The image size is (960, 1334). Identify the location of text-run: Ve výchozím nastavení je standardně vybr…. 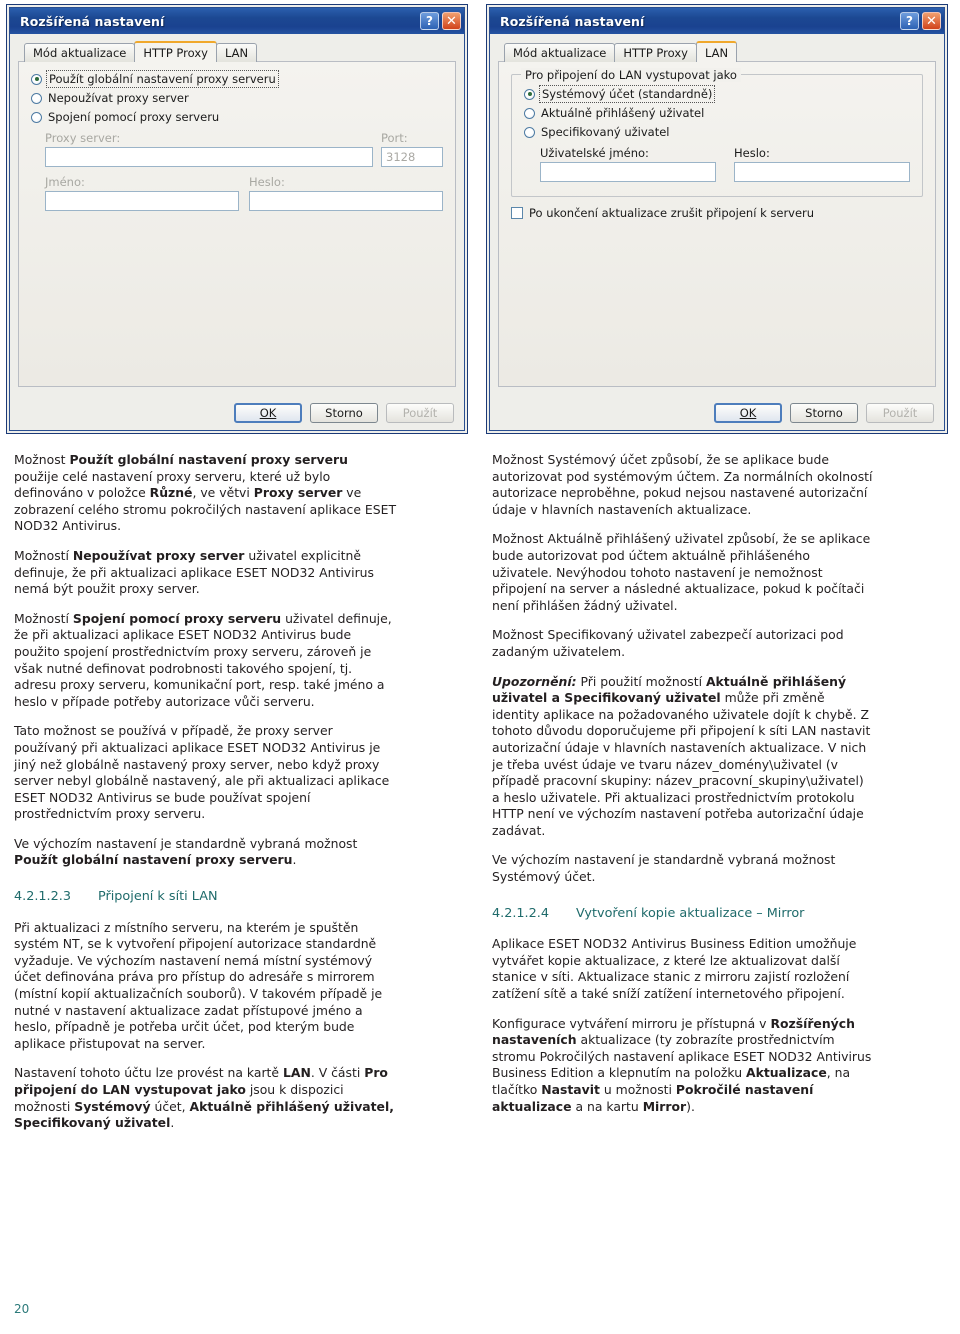
(186, 843).